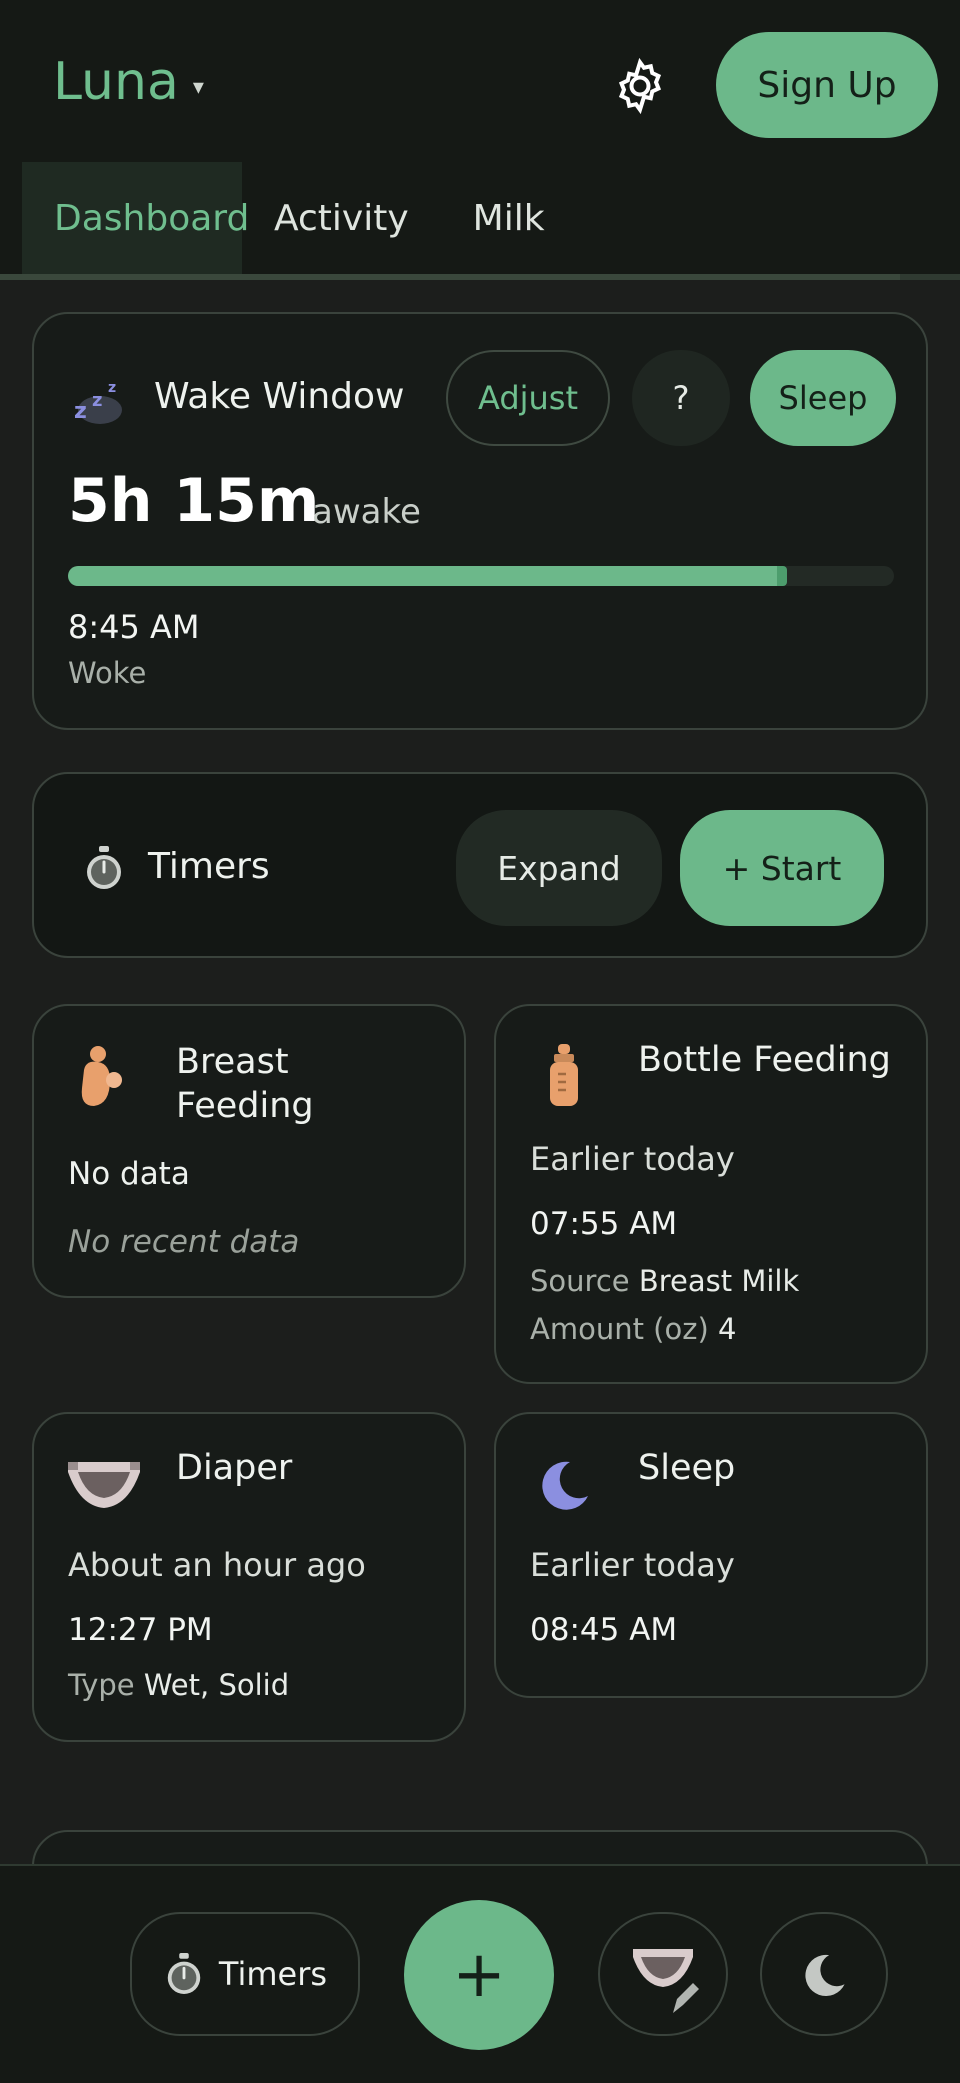 The width and height of the screenshot is (960, 2083). I want to click on start-timer-button: + Start, so click(782, 868).